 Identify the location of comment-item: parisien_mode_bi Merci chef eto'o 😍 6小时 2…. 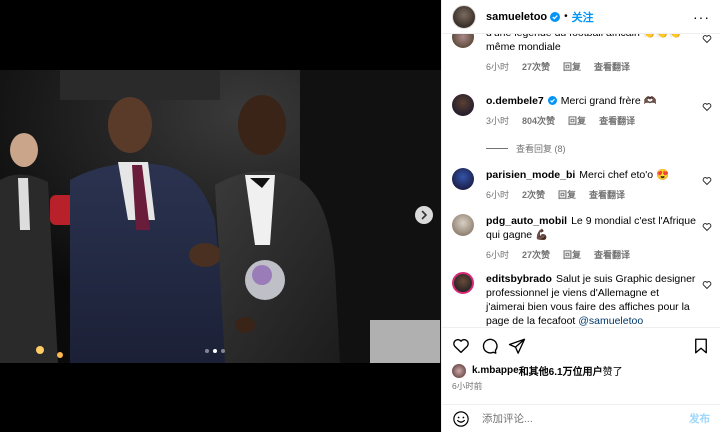
(582, 185).